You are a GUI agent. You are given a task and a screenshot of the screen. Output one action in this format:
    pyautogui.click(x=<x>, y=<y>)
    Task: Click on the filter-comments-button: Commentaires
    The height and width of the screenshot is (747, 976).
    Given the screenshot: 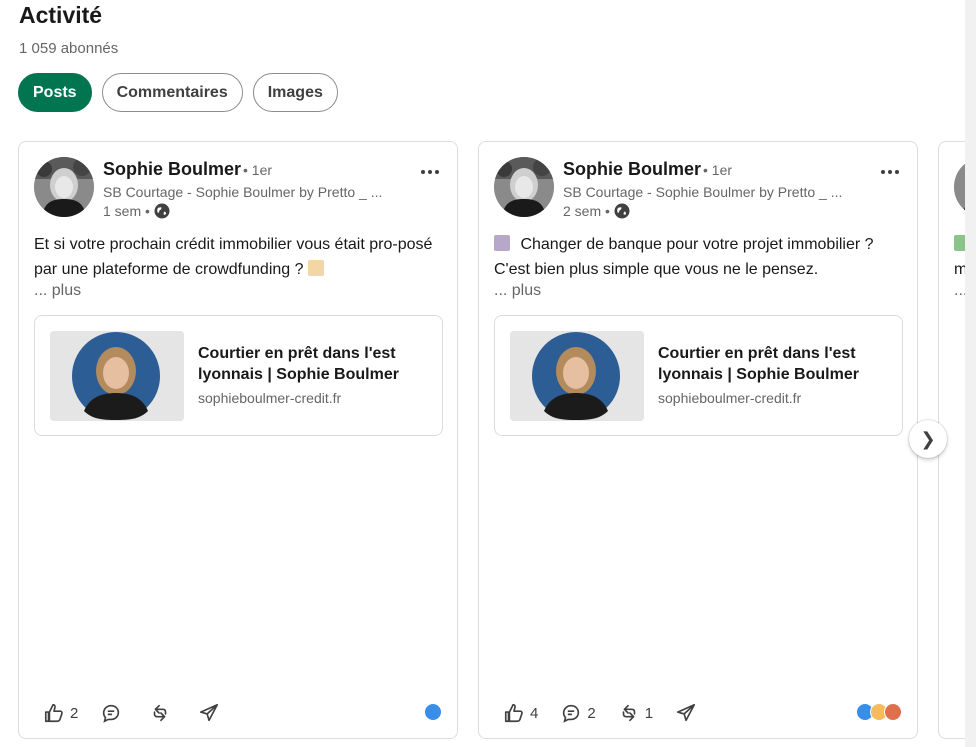 What is the action you would take?
    pyautogui.click(x=172, y=92)
    